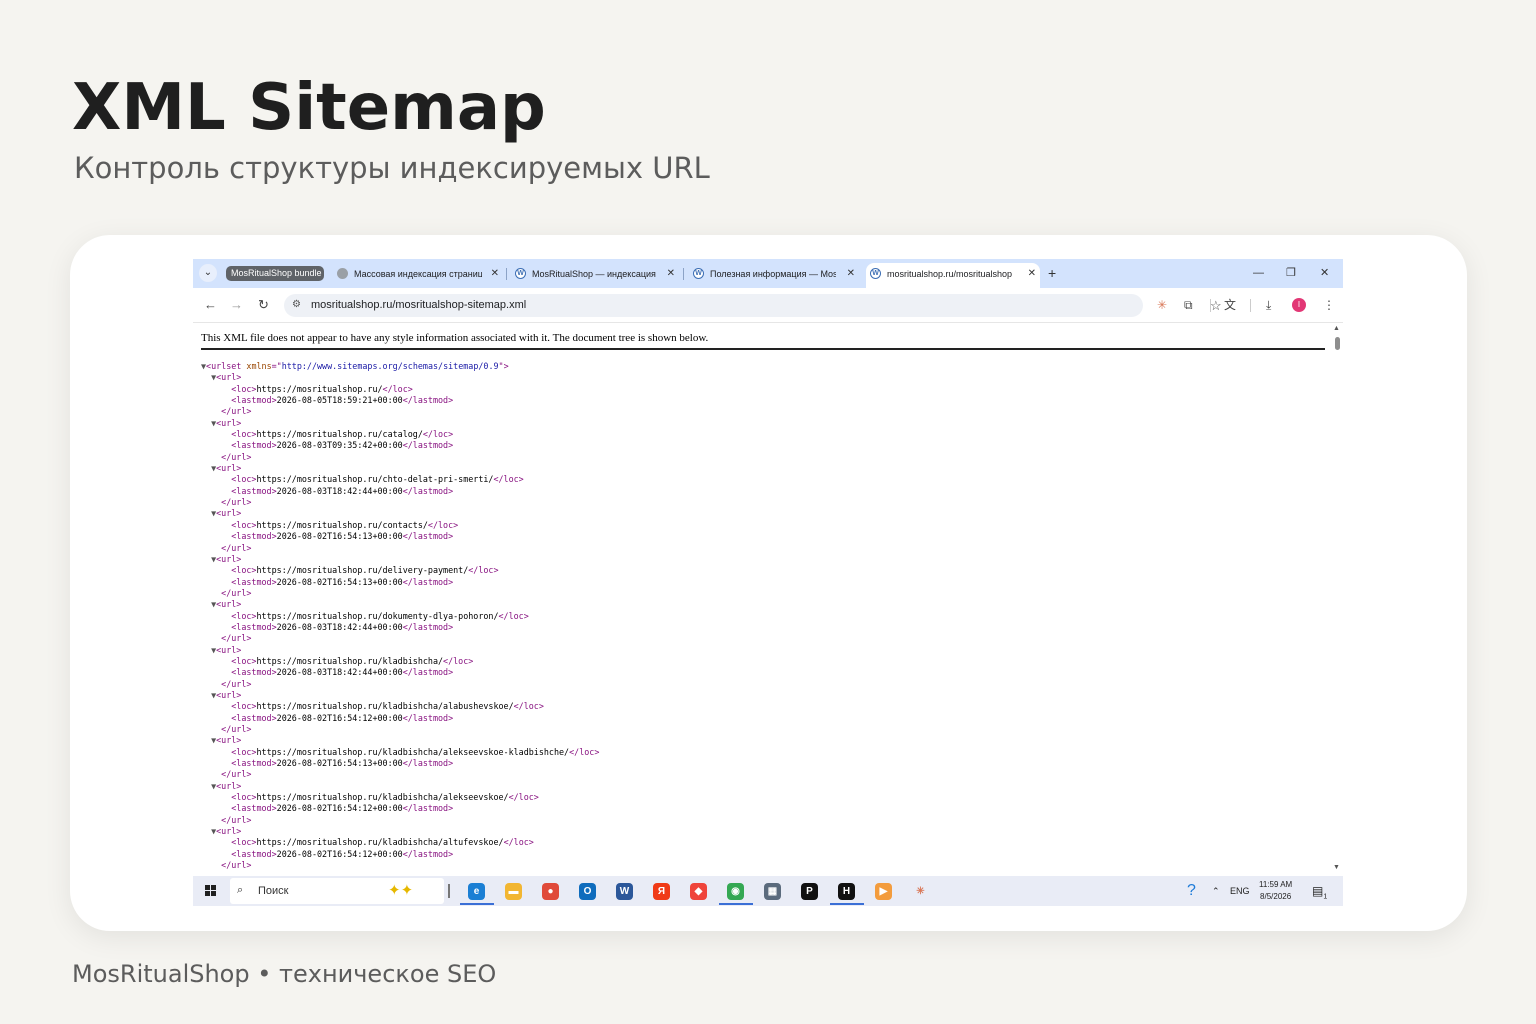 The width and height of the screenshot is (1536, 1024). What do you see at coordinates (550, 891) in the screenshot?
I see `paint-icon: ●` at bounding box center [550, 891].